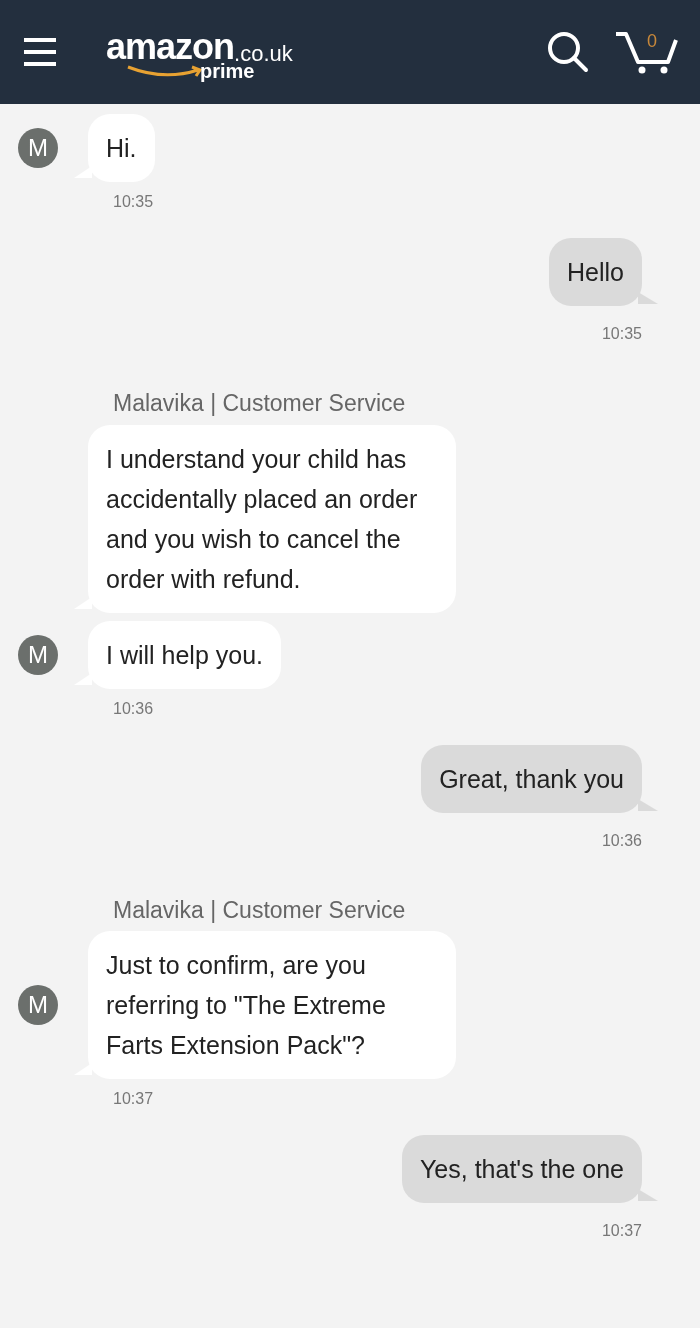  What do you see at coordinates (652, 41) in the screenshot?
I see `cart-count: 0` at bounding box center [652, 41].